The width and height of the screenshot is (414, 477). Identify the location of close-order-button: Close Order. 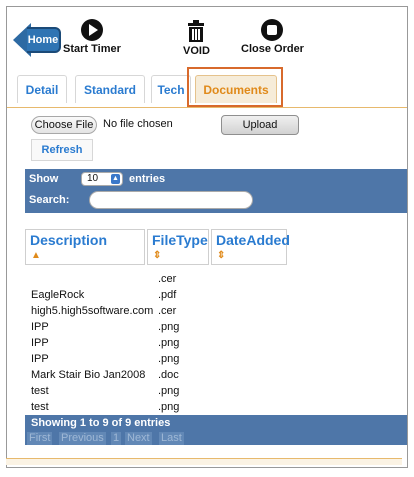
(272, 37).